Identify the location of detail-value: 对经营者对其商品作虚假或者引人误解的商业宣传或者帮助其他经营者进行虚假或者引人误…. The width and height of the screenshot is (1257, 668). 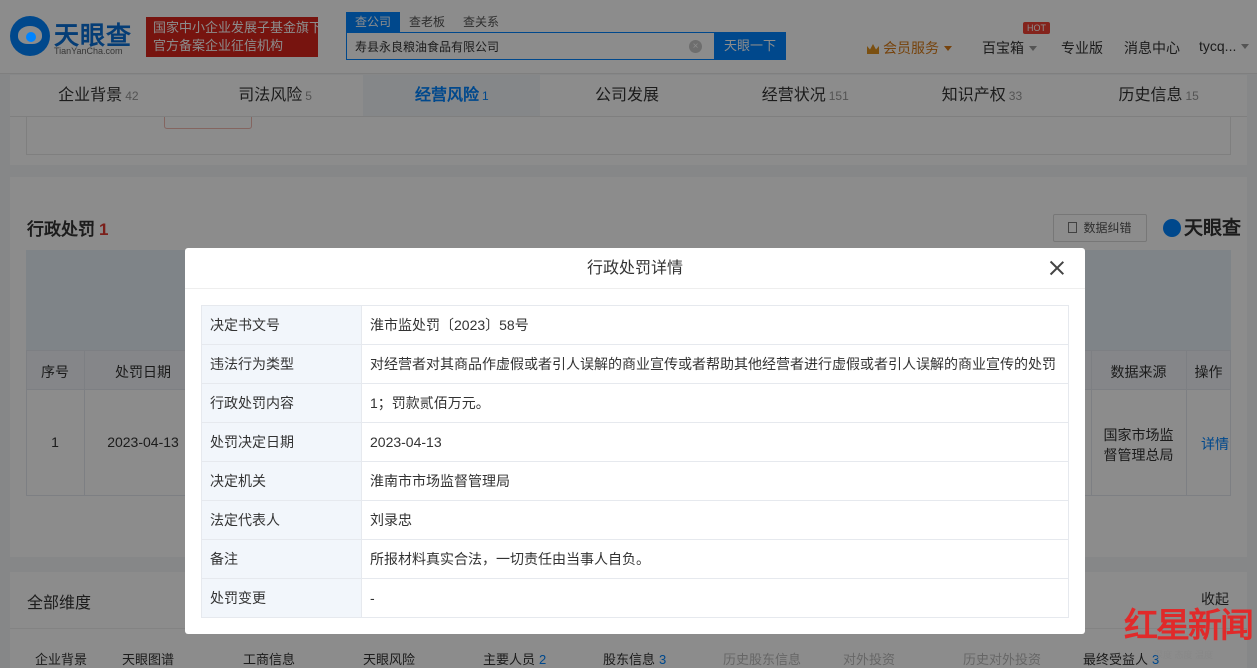
(715, 364).